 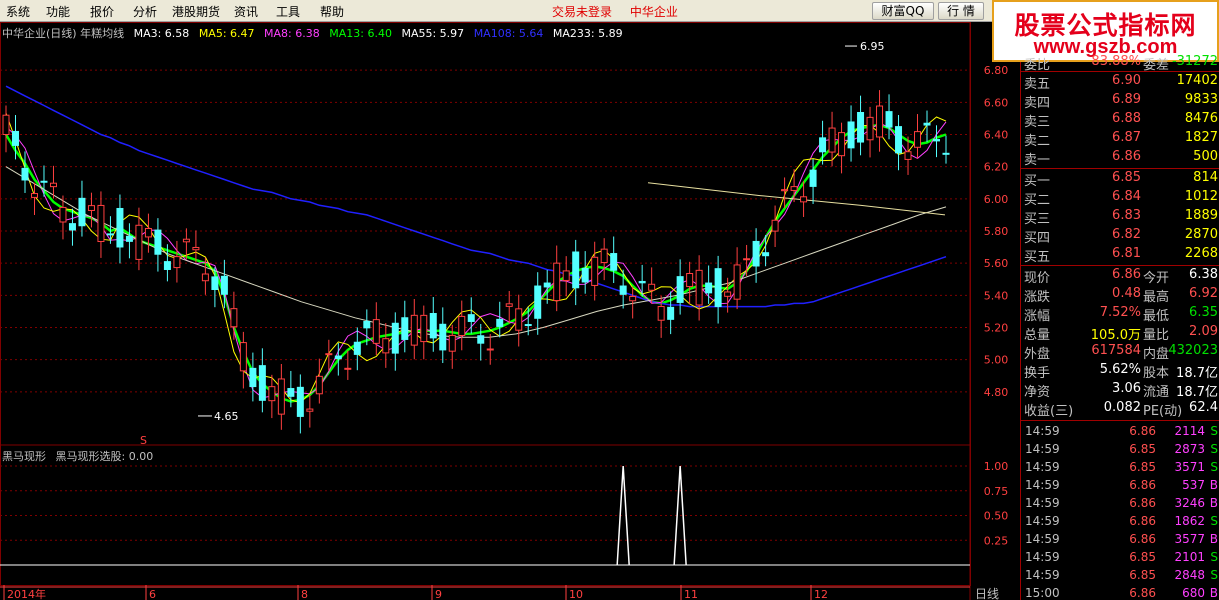 I want to click on price-tick-label: 5.80, so click(x=996, y=231).